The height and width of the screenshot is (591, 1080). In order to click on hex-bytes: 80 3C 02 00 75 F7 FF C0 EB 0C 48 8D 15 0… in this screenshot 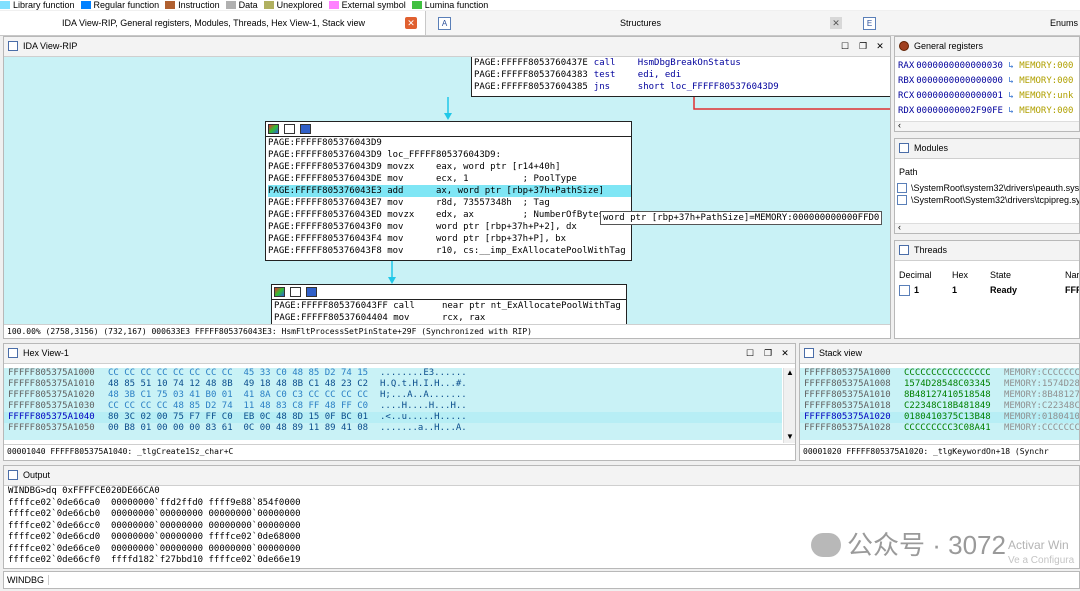, I will do `click(244, 417)`.